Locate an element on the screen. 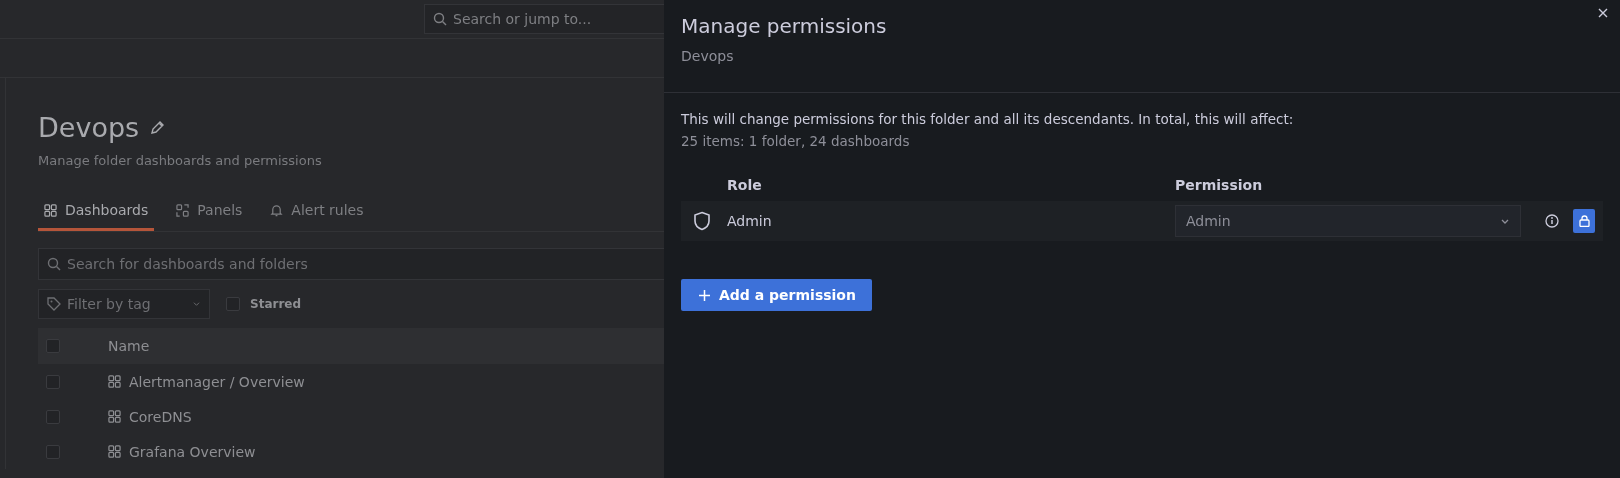  shield-icon is located at coordinates (702, 221).